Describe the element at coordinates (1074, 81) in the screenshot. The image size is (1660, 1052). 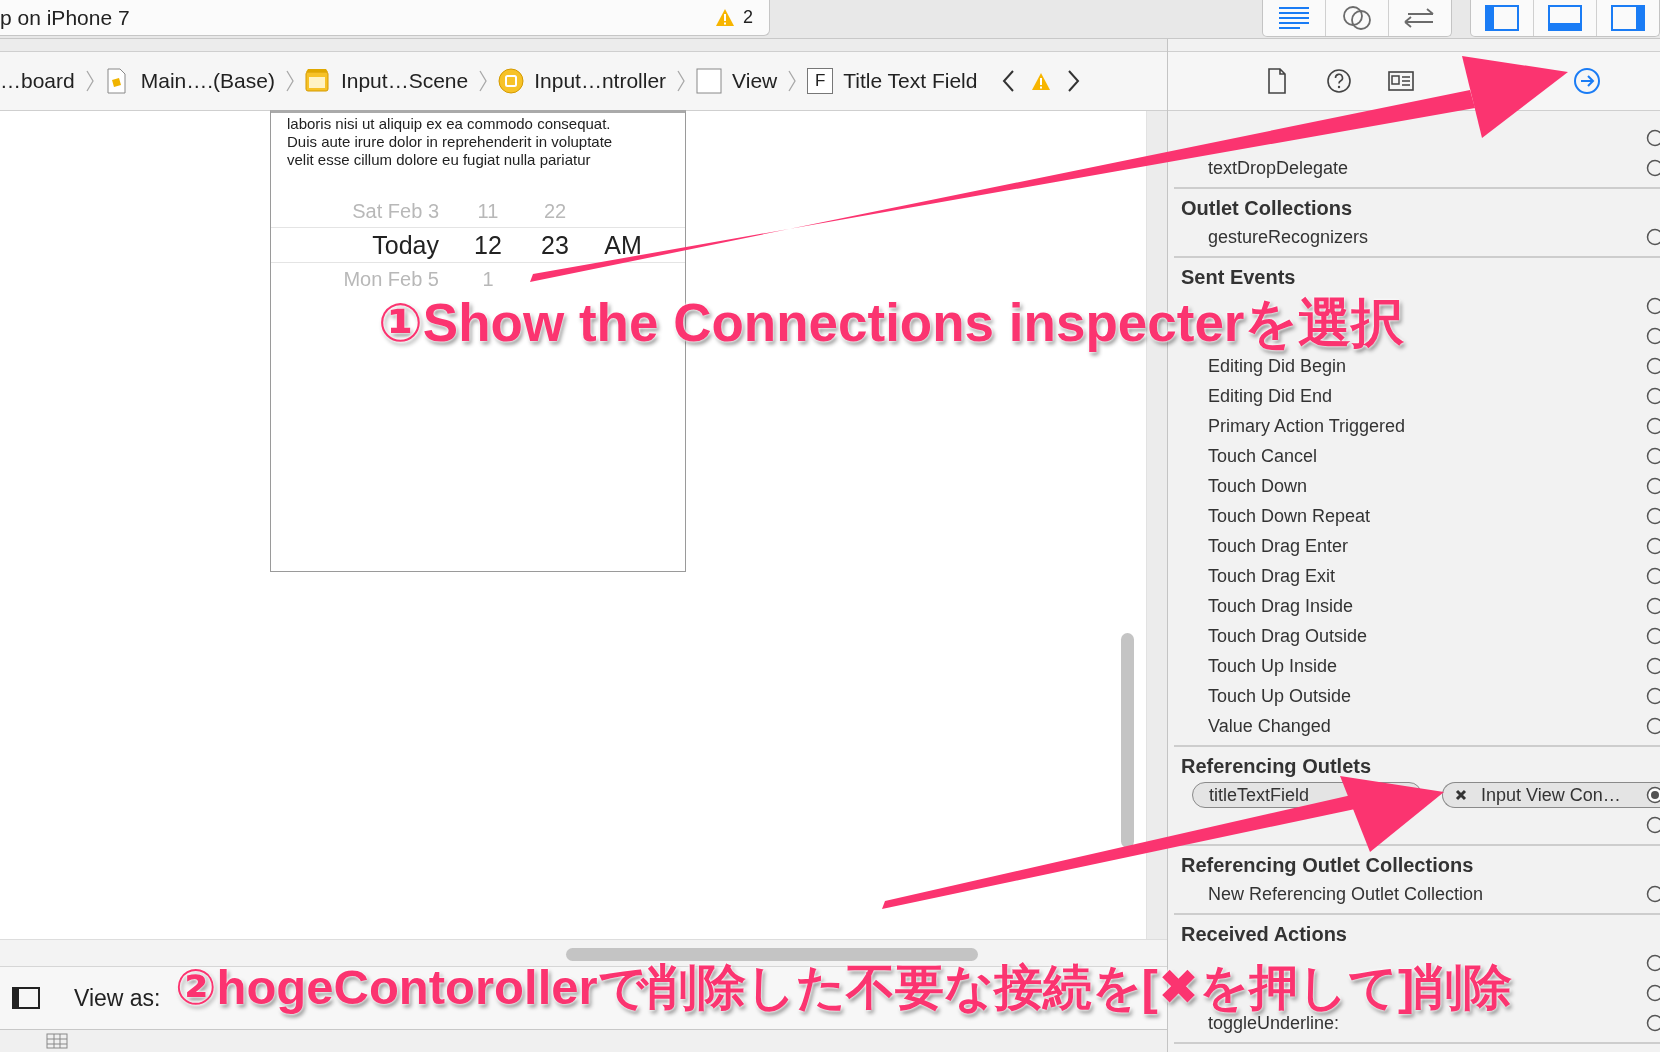
I see `forward-icon` at that location.